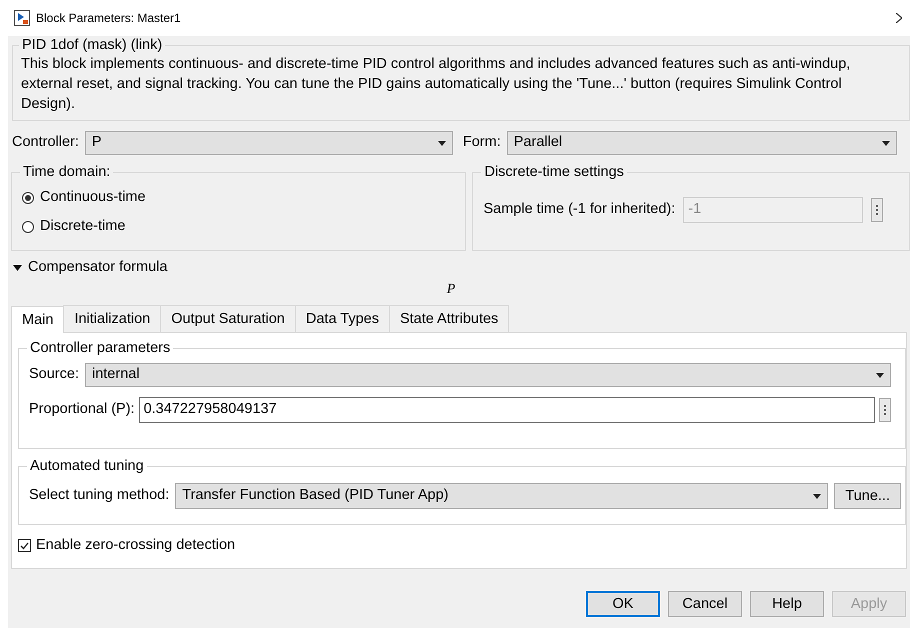 This screenshot has height=628, width=910. Describe the element at coordinates (17, 268) in the screenshot. I see `expand-icon` at that location.